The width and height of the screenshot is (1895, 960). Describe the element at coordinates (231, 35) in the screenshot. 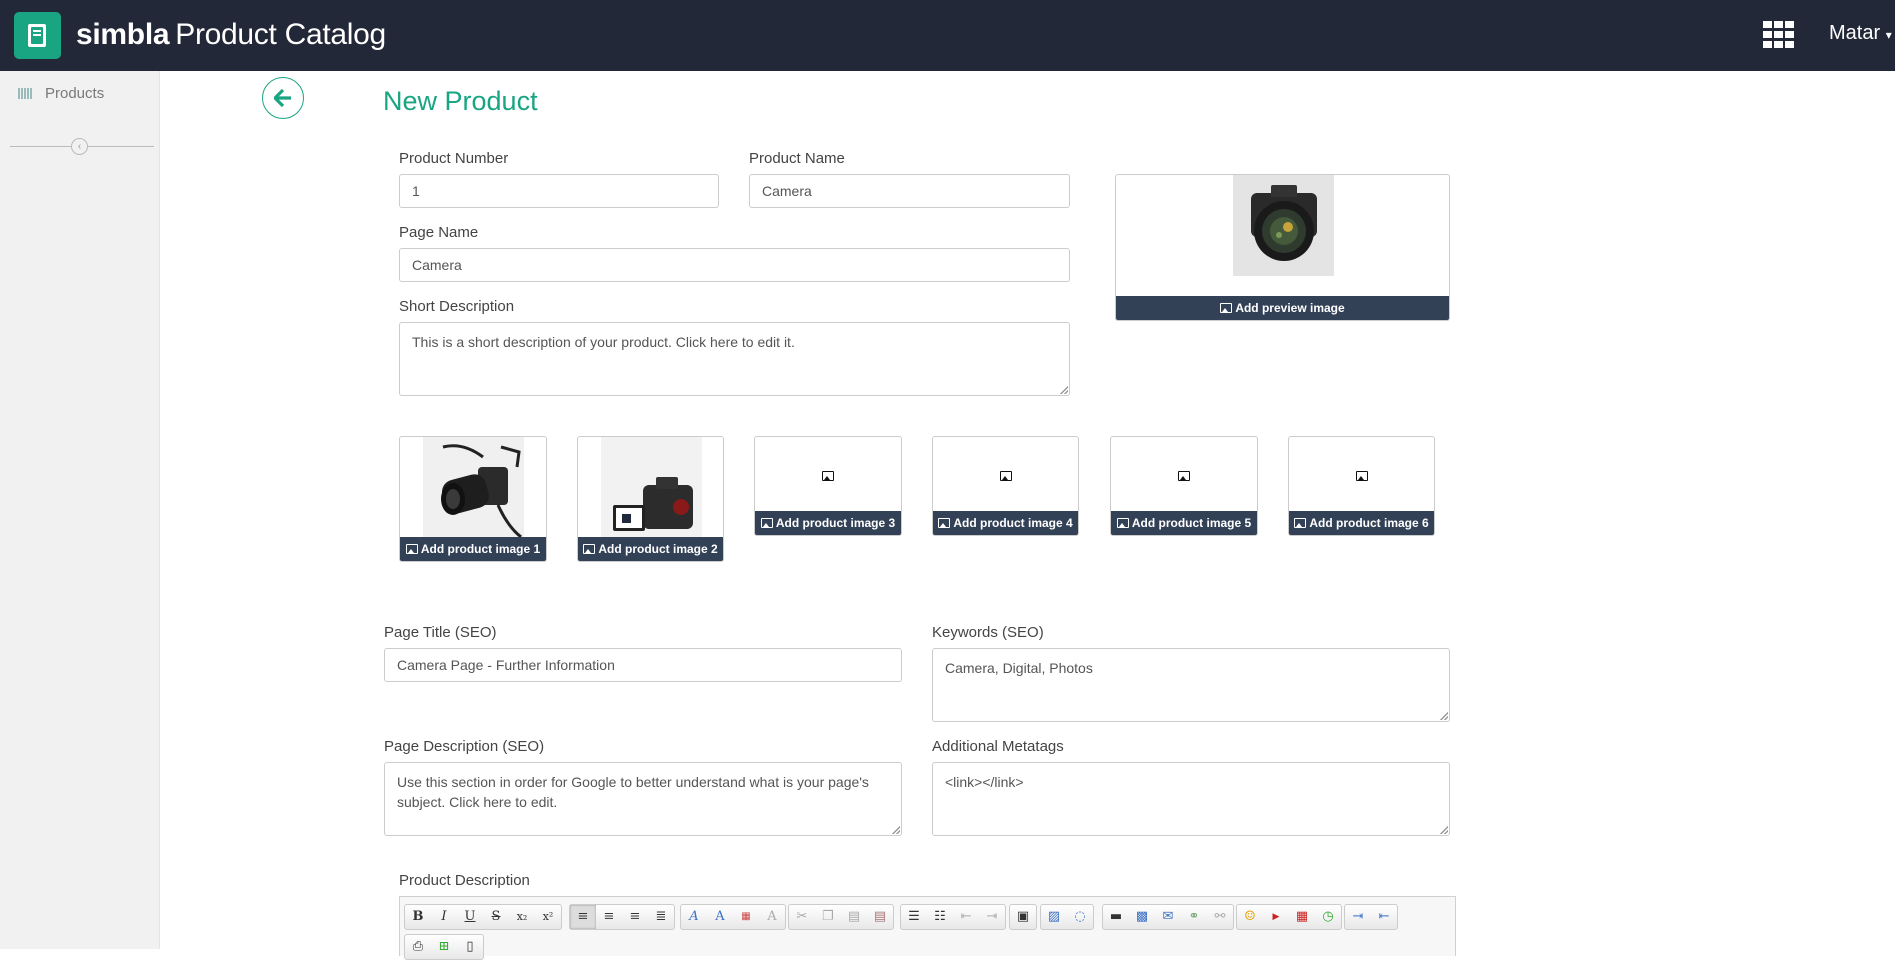

I see `app-title: simbla Product Catalog` at that location.